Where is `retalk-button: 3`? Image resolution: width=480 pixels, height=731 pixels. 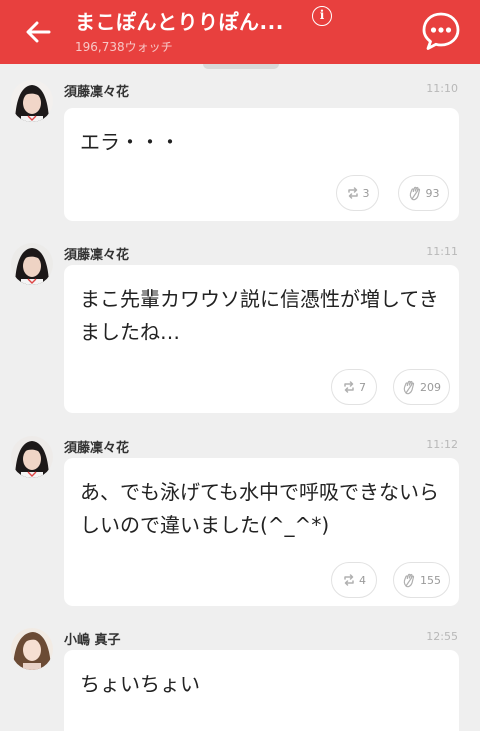 retalk-button: 3 is located at coordinates (357, 193).